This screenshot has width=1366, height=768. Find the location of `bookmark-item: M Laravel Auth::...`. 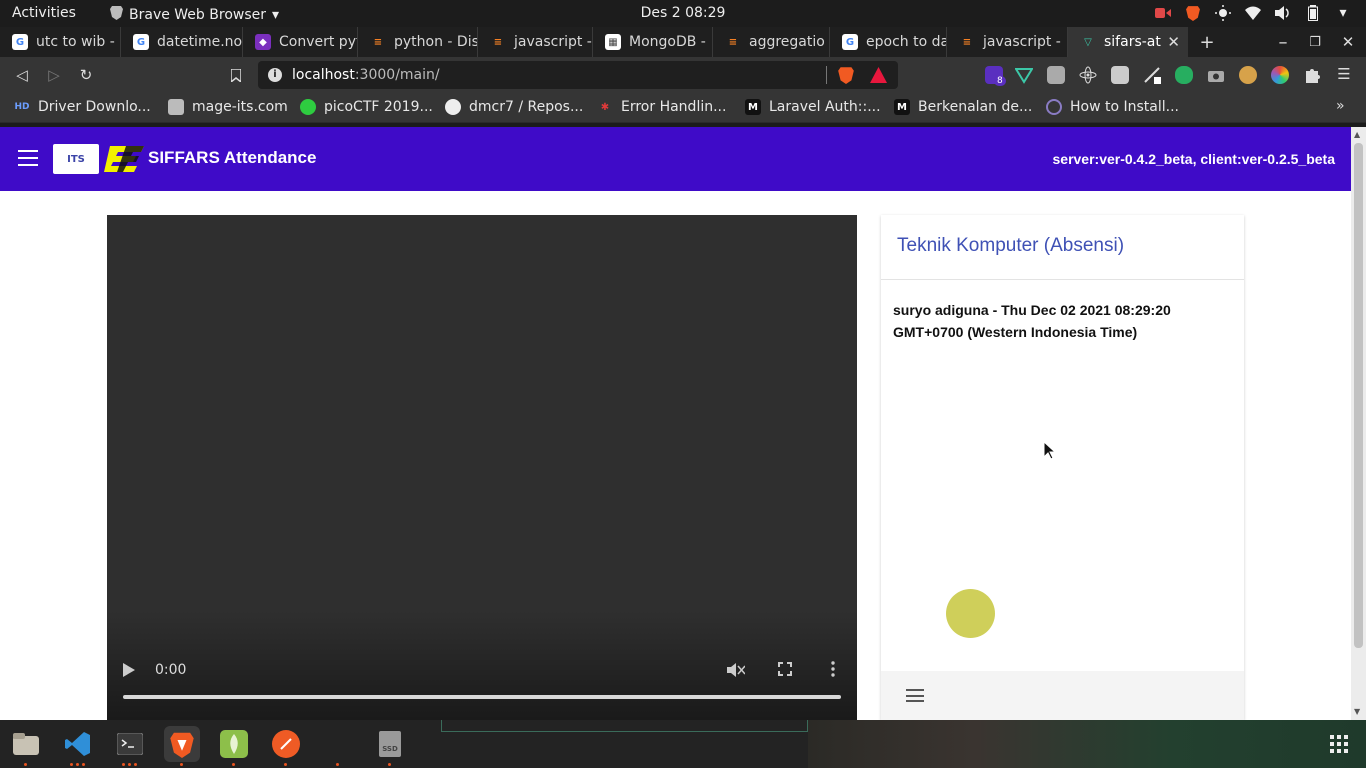

bookmark-item: M Laravel Auth::... is located at coordinates (813, 107).